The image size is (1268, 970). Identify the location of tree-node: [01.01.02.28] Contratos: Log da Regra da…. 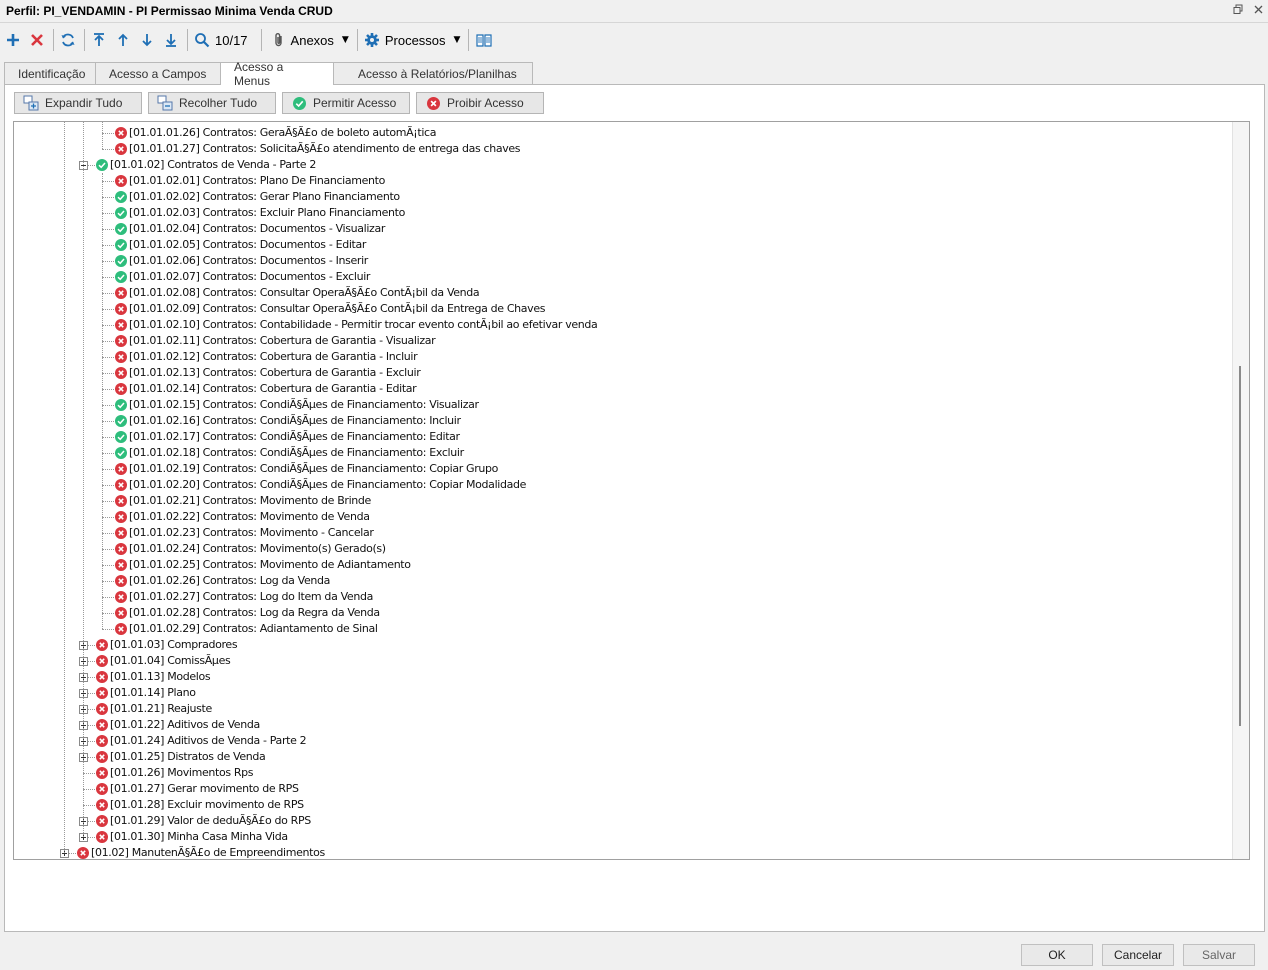
(624, 613).